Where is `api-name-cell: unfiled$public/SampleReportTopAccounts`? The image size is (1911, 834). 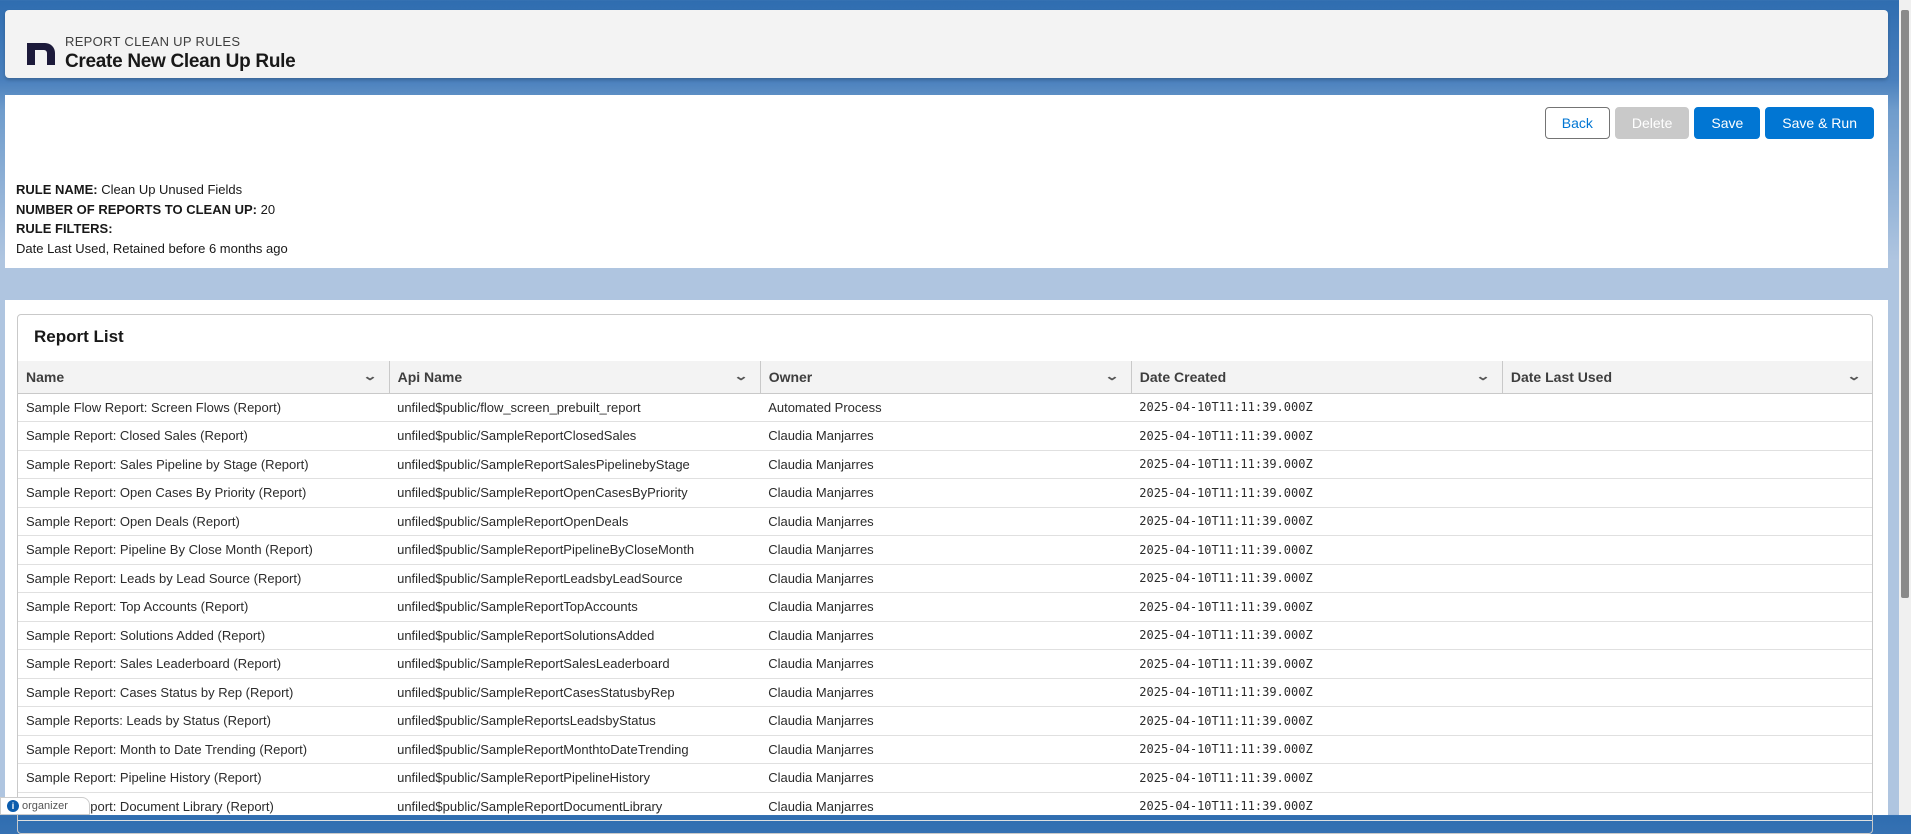
api-name-cell: unfiled$public/SampleReportTopAccounts is located at coordinates (575, 607).